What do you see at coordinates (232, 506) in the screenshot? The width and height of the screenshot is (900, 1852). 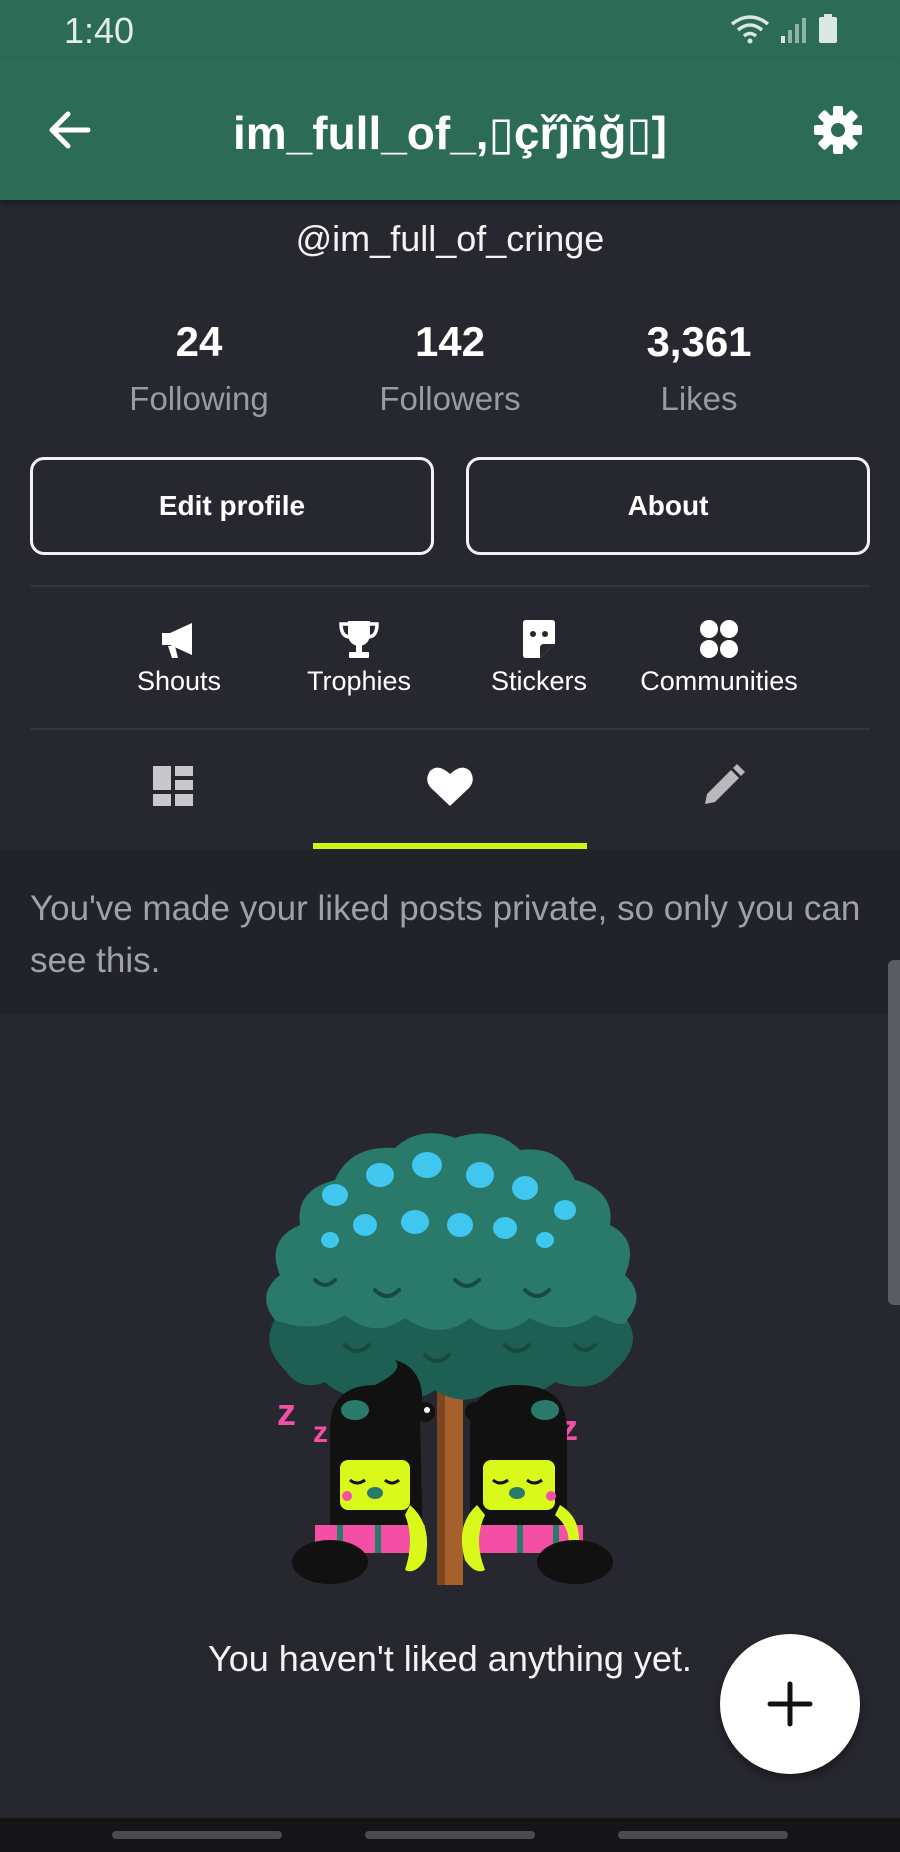 I see `edit-profile-button: Edit profile` at bounding box center [232, 506].